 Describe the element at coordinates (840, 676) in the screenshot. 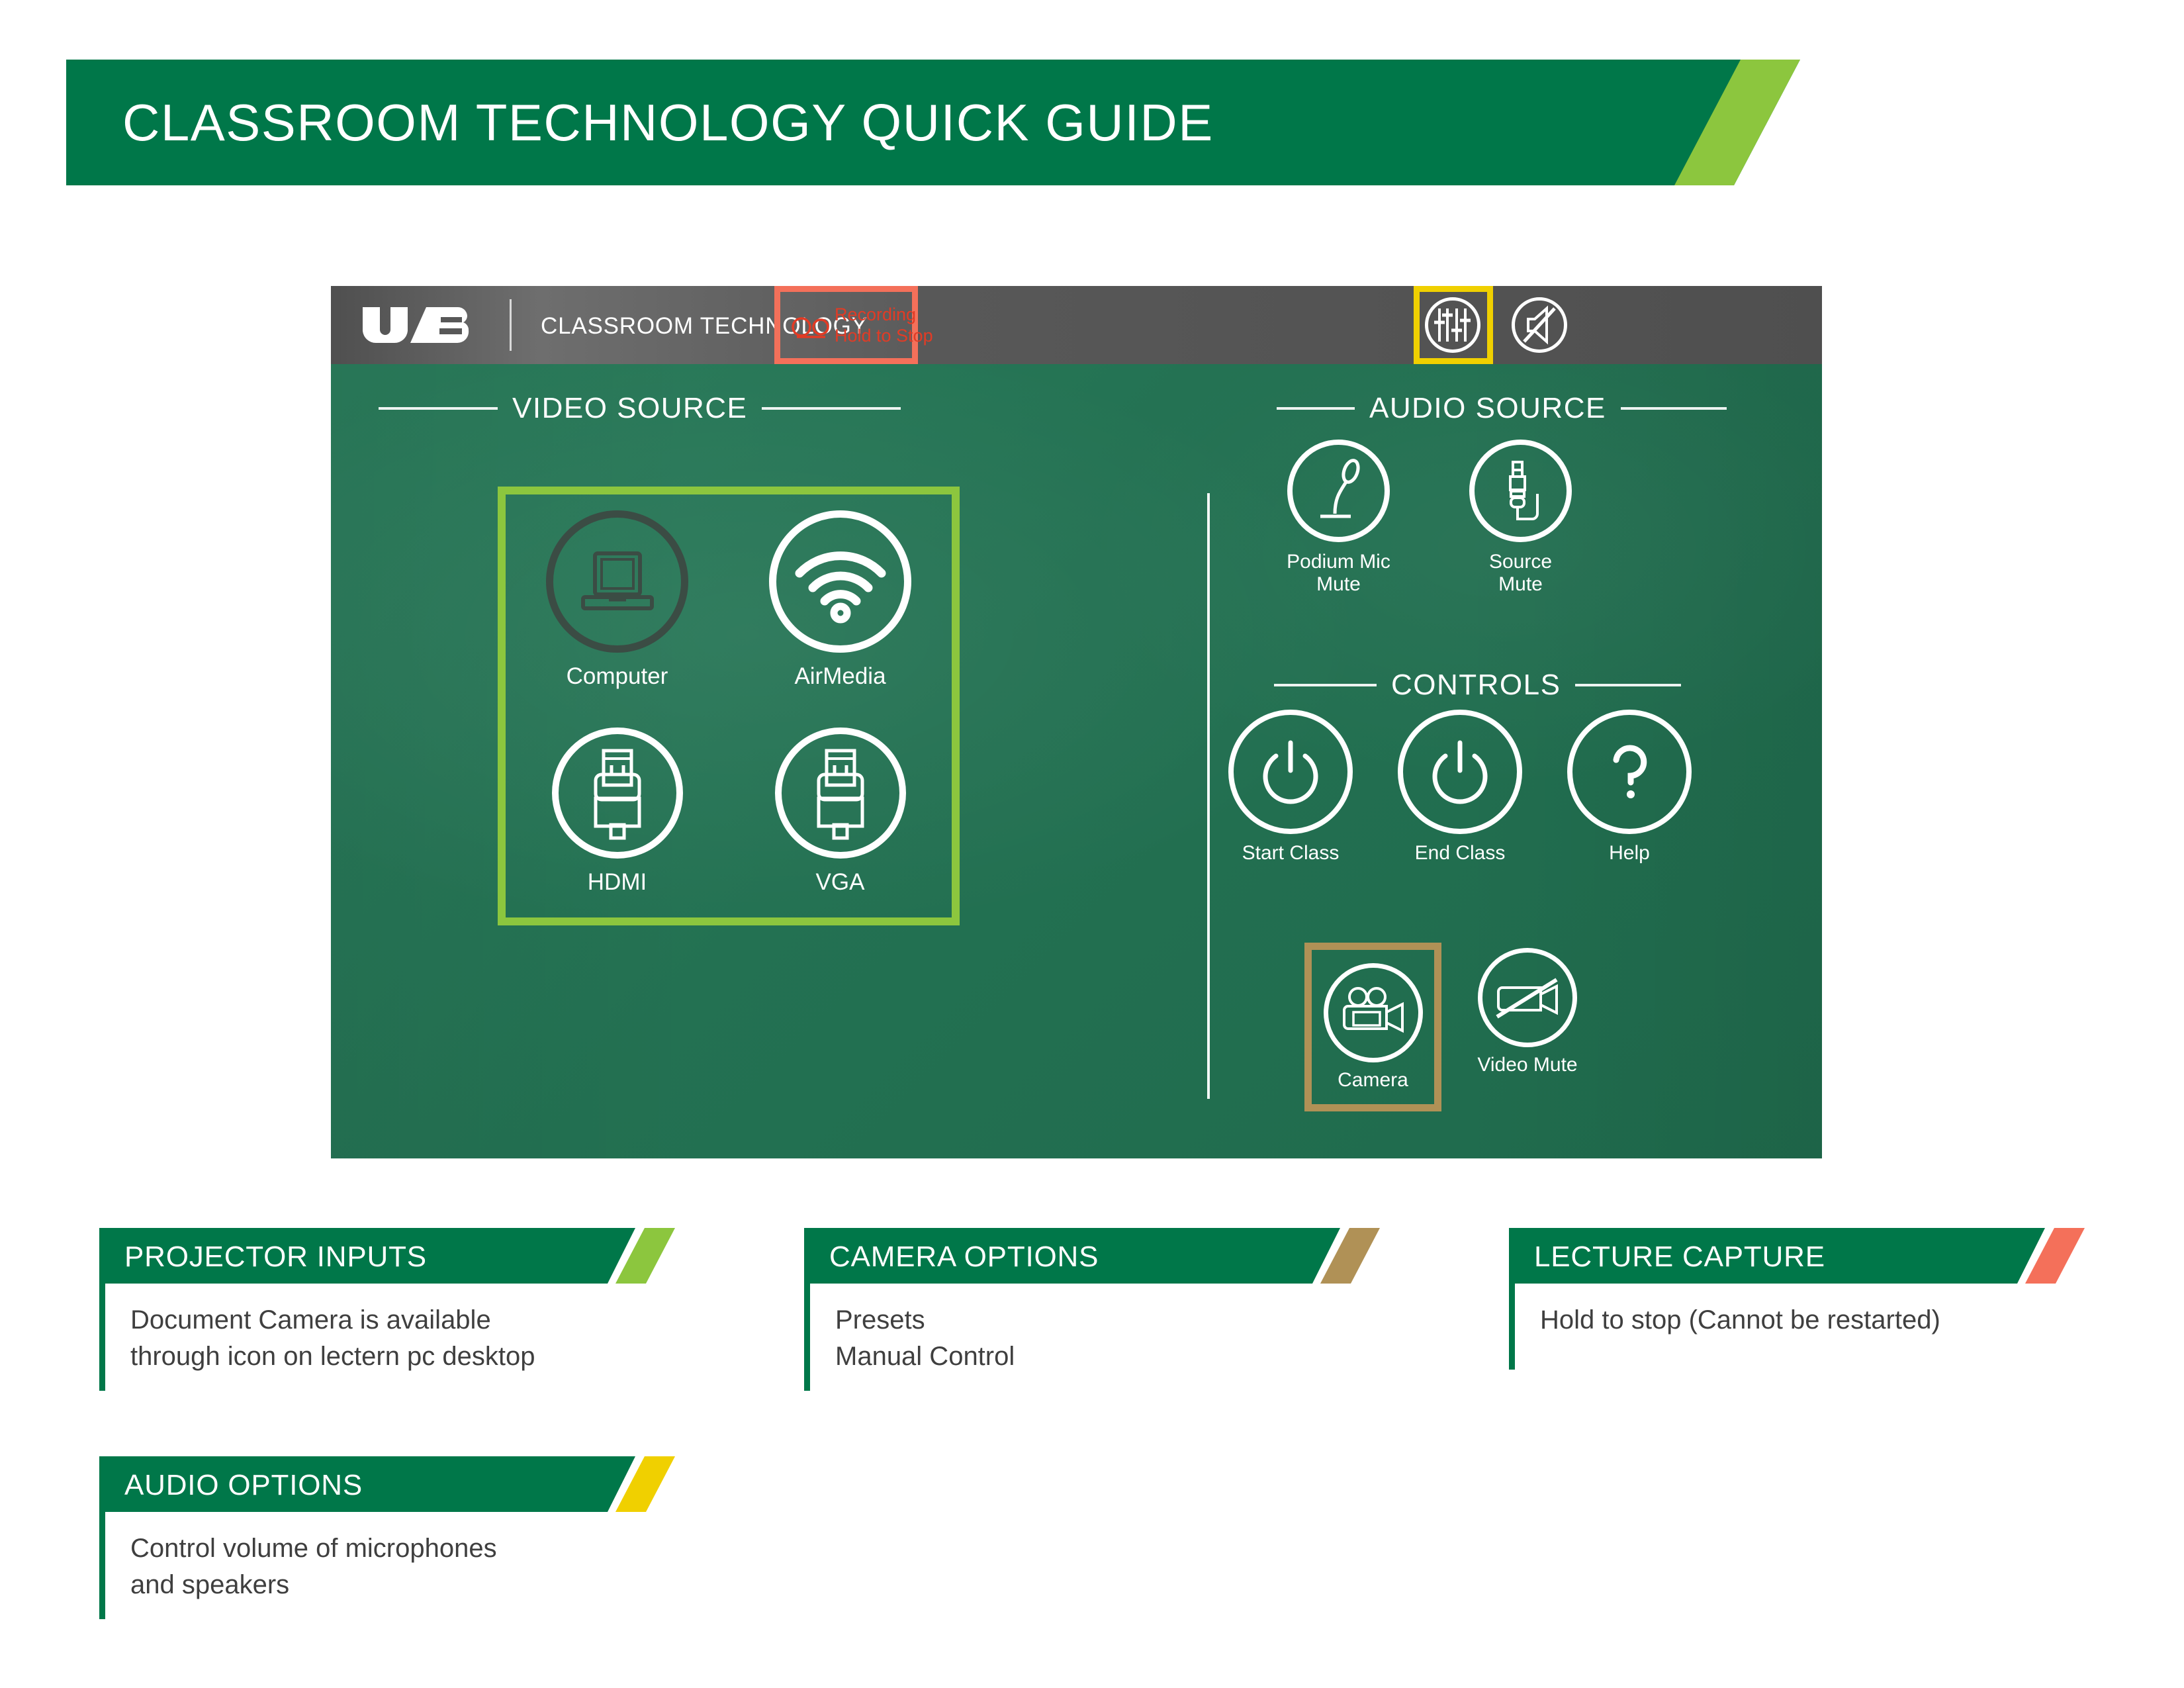

I see `video-source-label-airmedia: AirMedia` at that location.